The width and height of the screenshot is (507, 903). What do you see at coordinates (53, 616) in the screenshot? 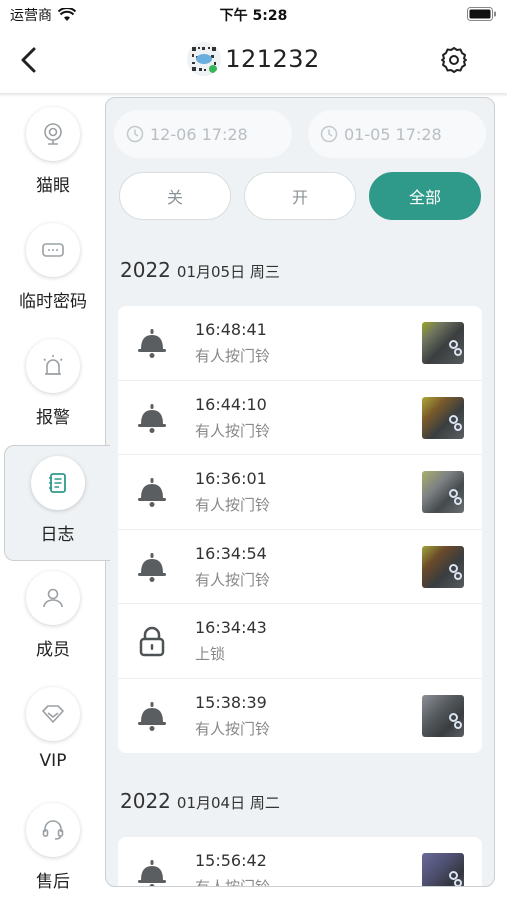
I see `sidebar-item-members: 成员` at bounding box center [53, 616].